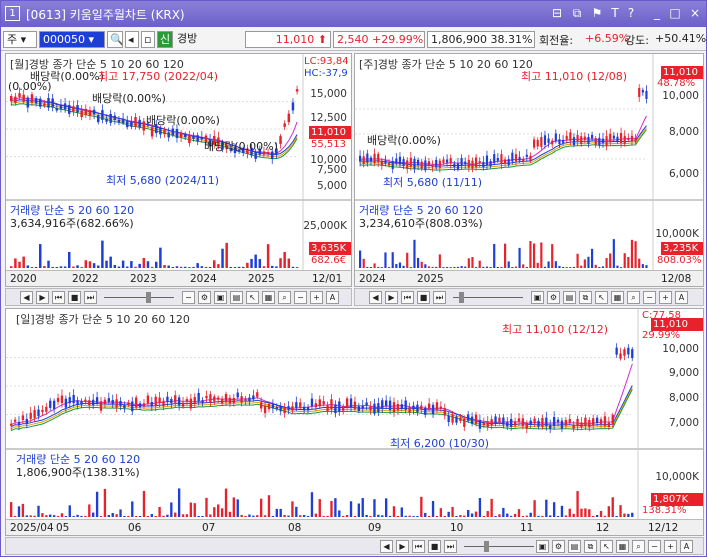  I want to click on period-select: 주 ▾, so click(20, 39).